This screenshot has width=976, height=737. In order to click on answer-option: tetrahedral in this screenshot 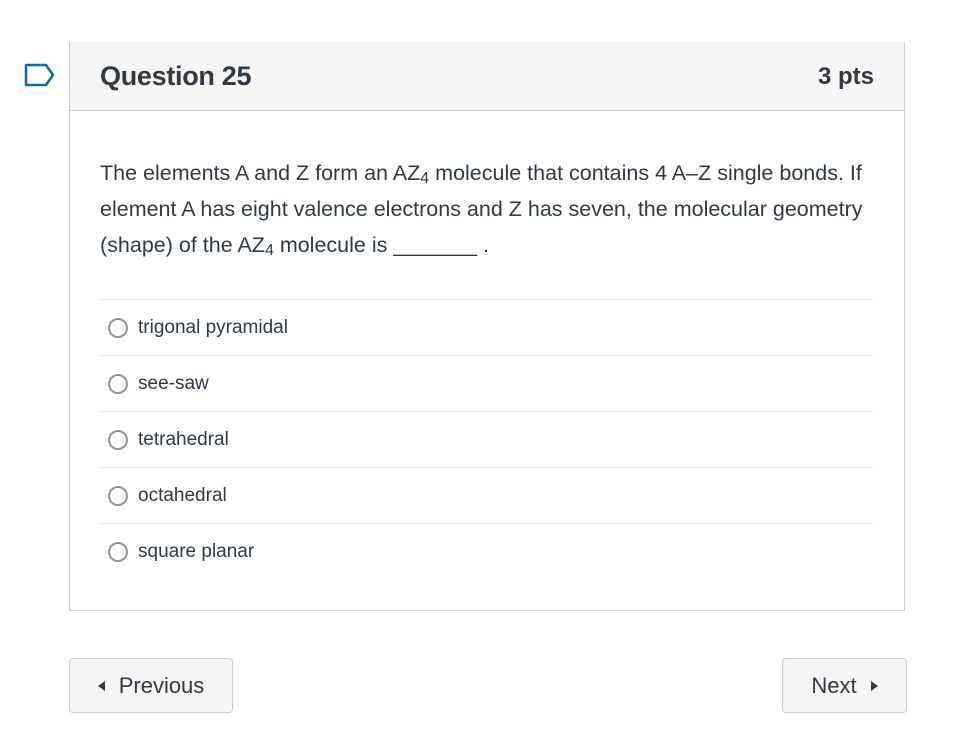, I will do `click(487, 440)`.